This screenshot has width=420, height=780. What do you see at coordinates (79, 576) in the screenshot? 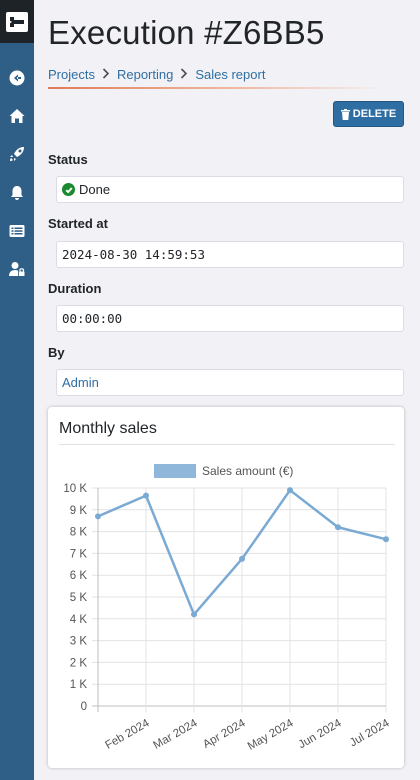
I see `y-tick-label: 6 K` at bounding box center [79, 576].